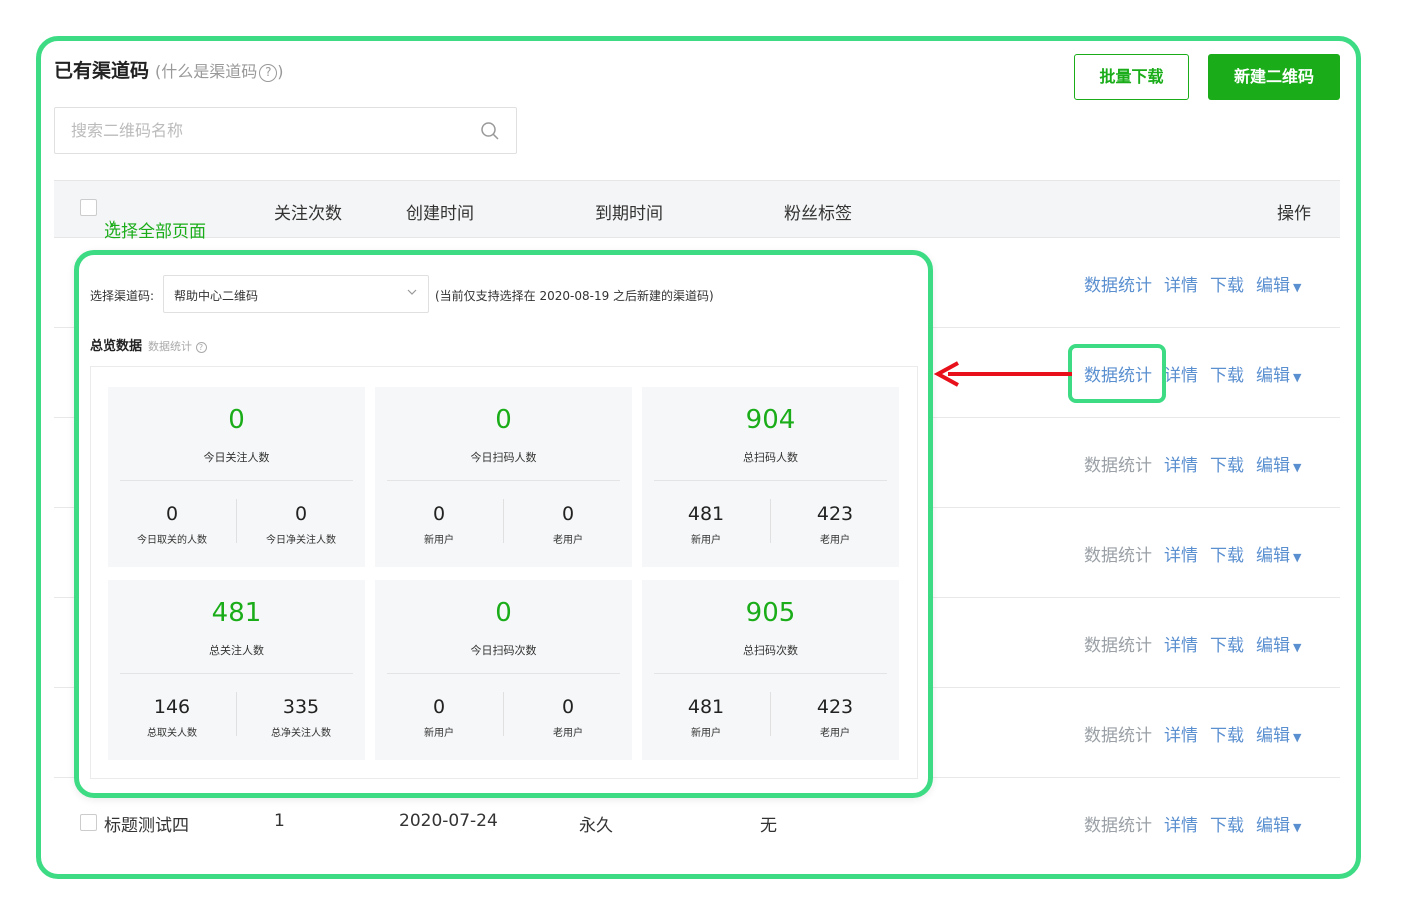  I want to click on stat-card: 0 今日扫码人数 0 新用户 0 老用户, so click(503, 477).